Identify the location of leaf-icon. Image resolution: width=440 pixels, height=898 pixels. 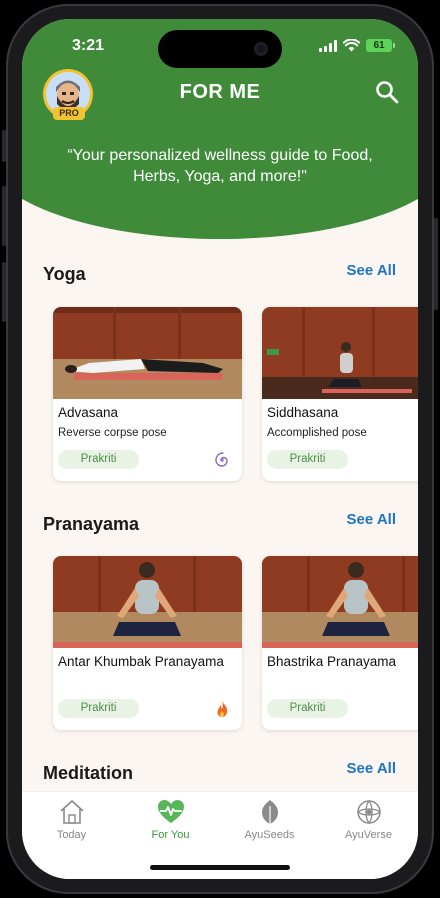
(269, 812).